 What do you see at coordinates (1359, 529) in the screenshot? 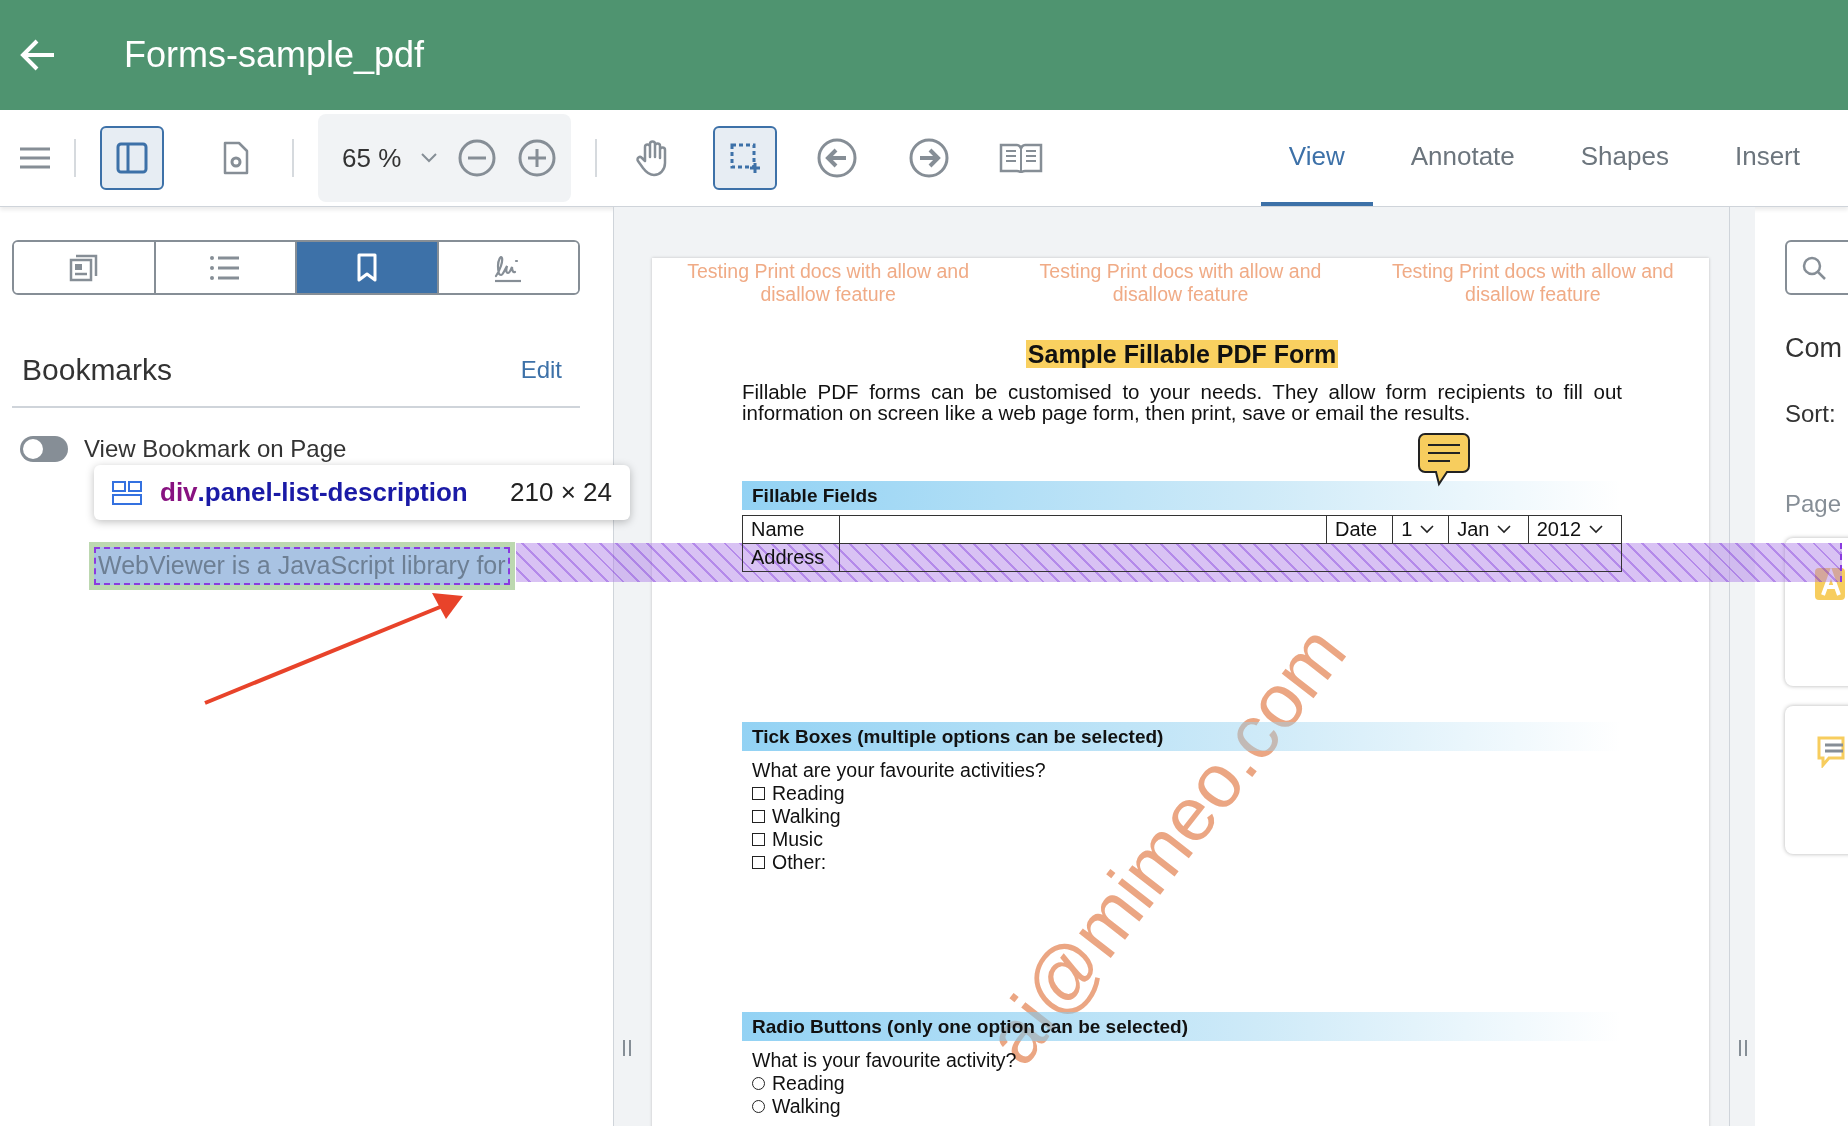
I see `field-label: Date` at bounding box center [1359, 529].